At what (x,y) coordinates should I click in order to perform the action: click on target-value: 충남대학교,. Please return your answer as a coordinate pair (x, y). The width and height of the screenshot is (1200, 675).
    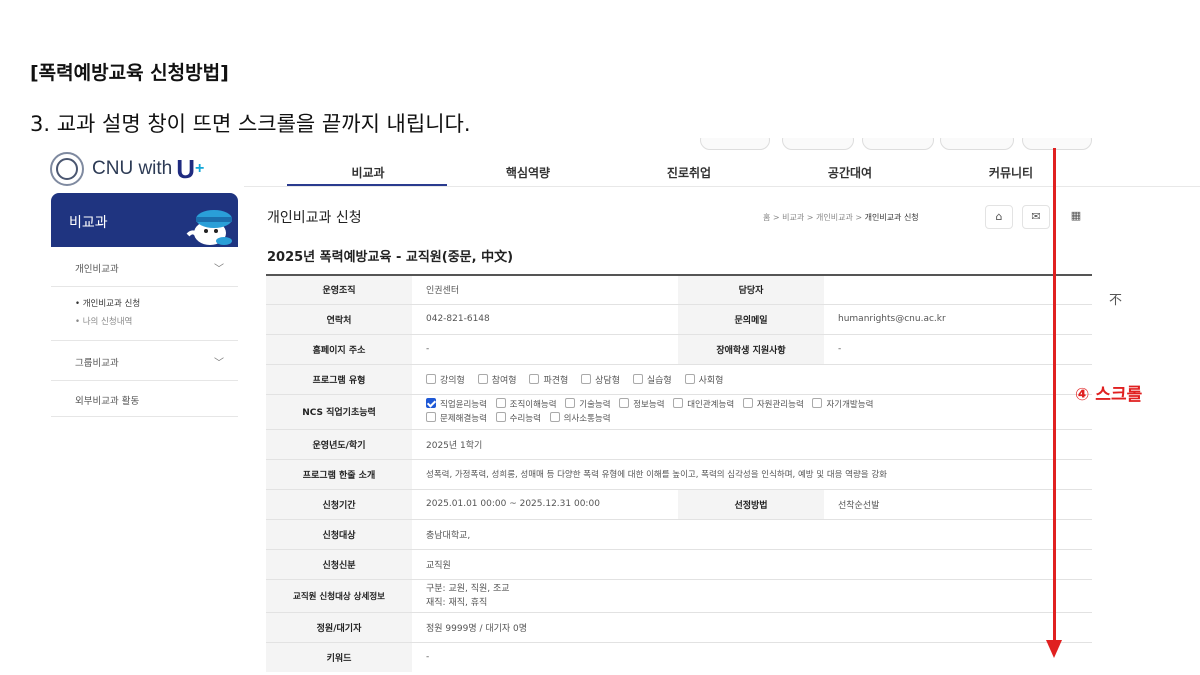
    Looking at the image, I should click on (752, 533).